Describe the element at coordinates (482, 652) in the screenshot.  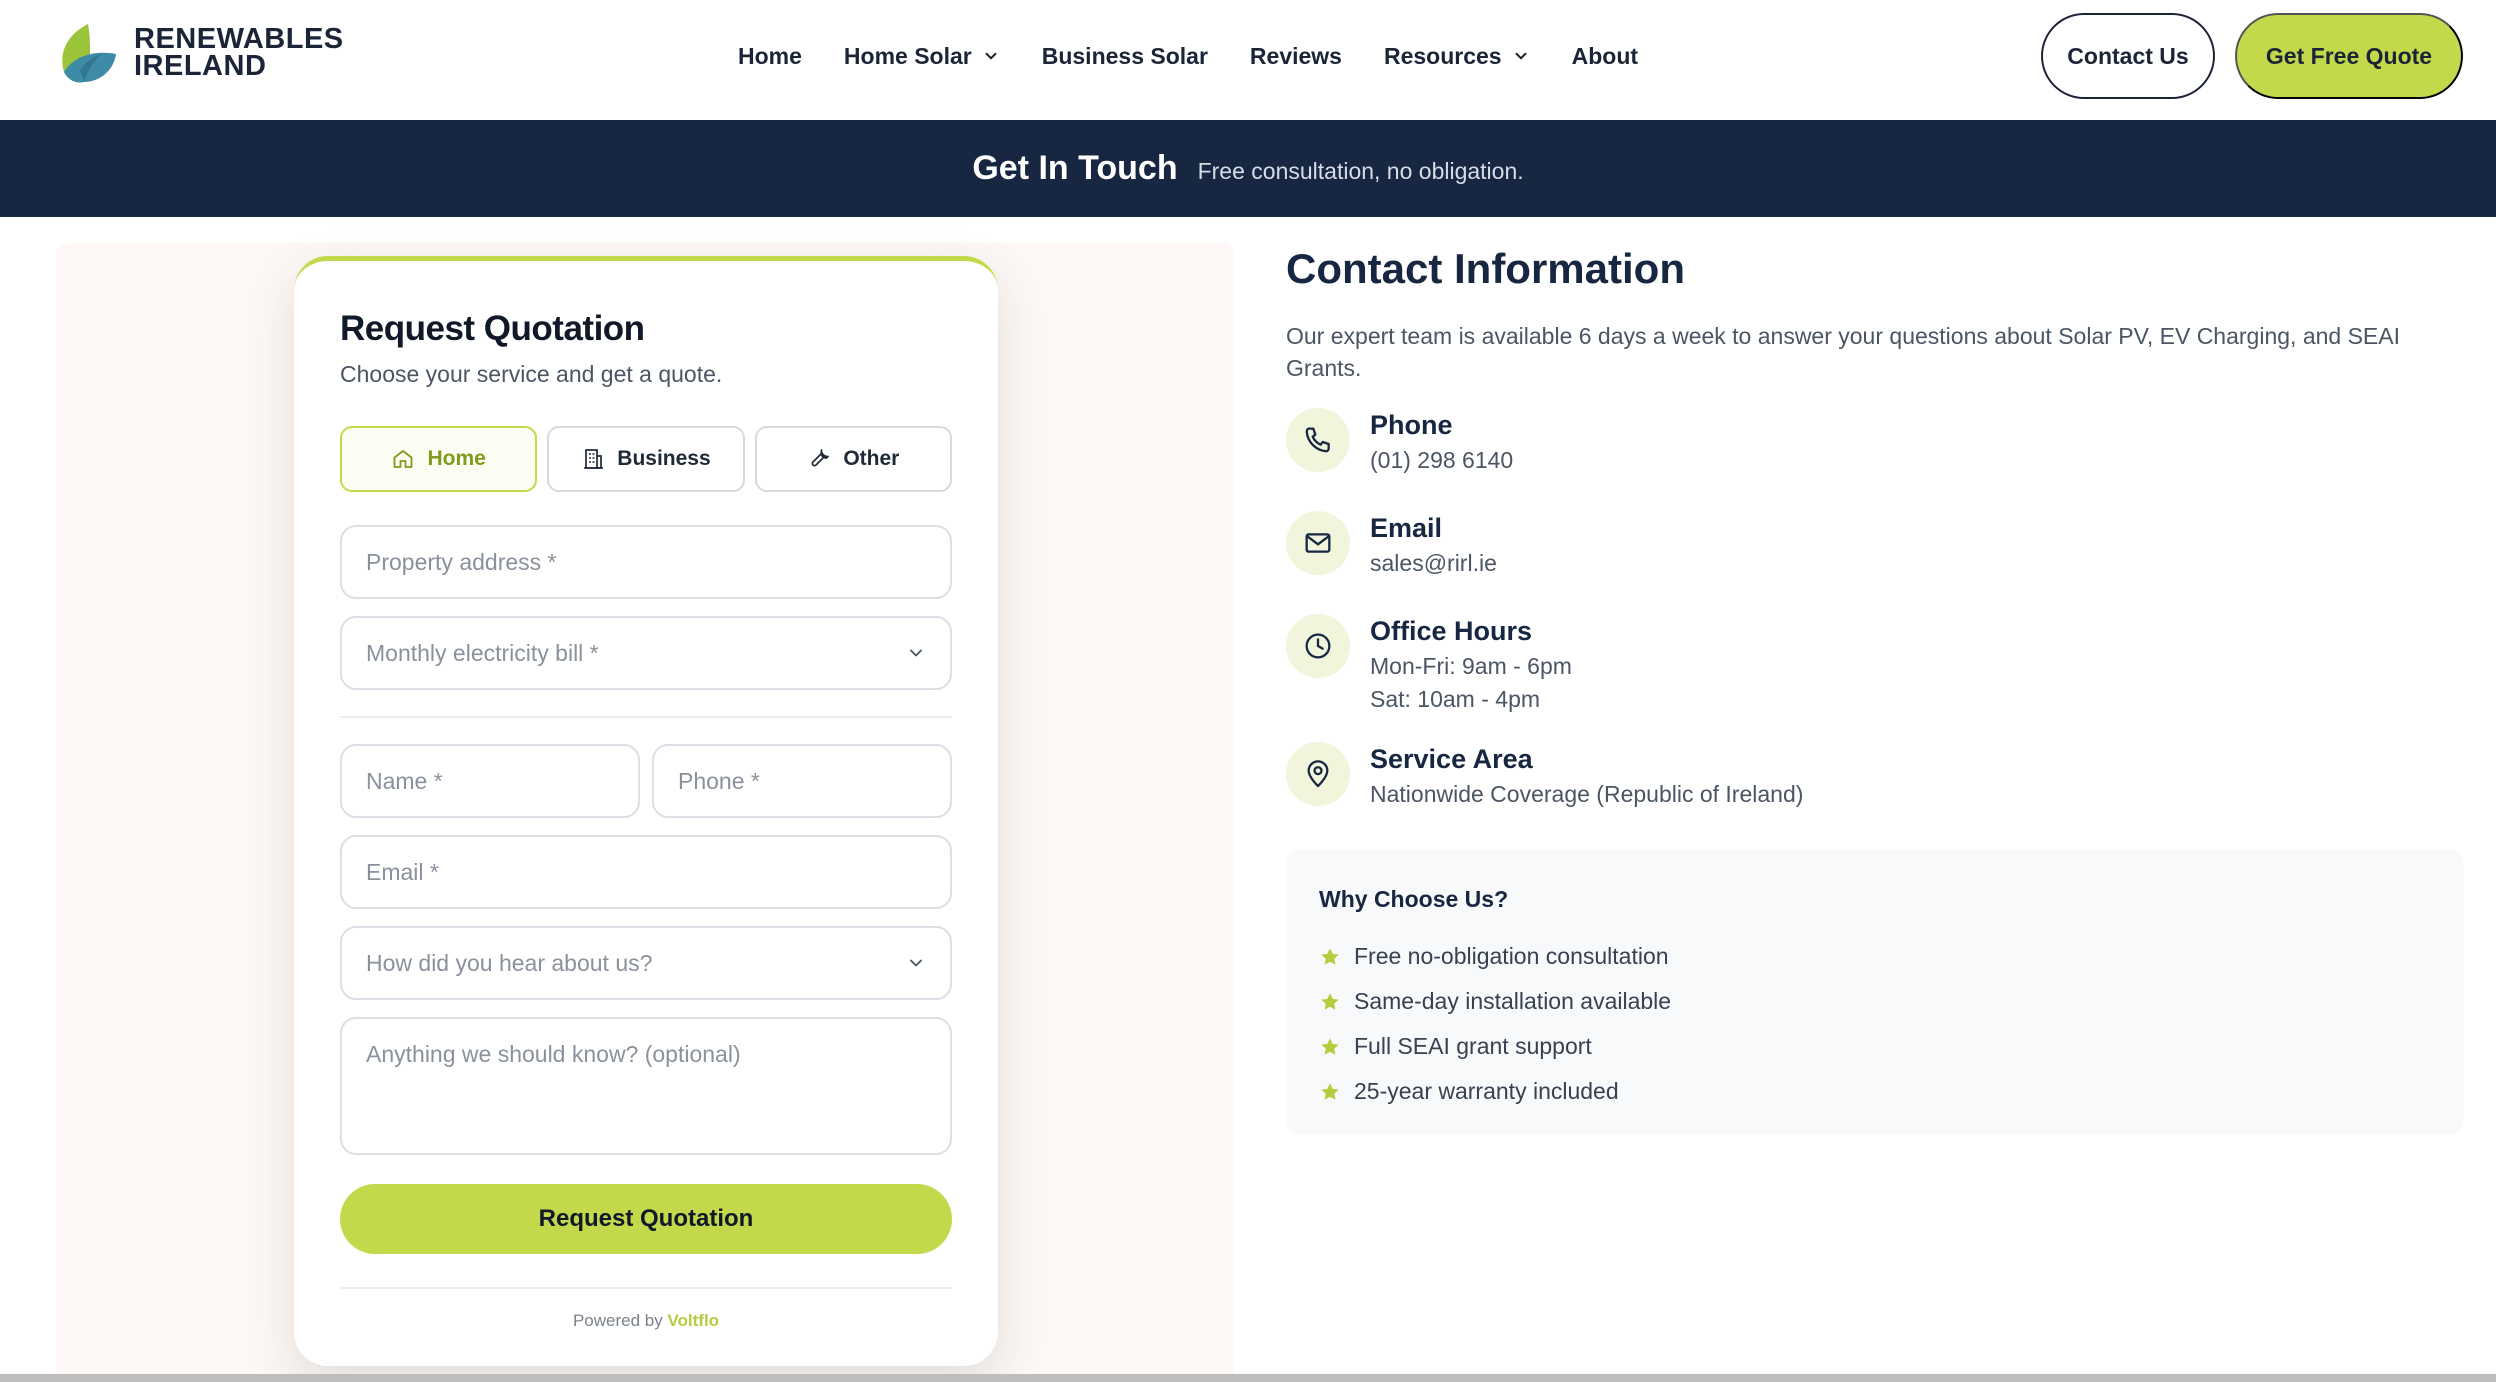
I see `monthly-bill-placeholder: Monthly electricity bill *` at that location.